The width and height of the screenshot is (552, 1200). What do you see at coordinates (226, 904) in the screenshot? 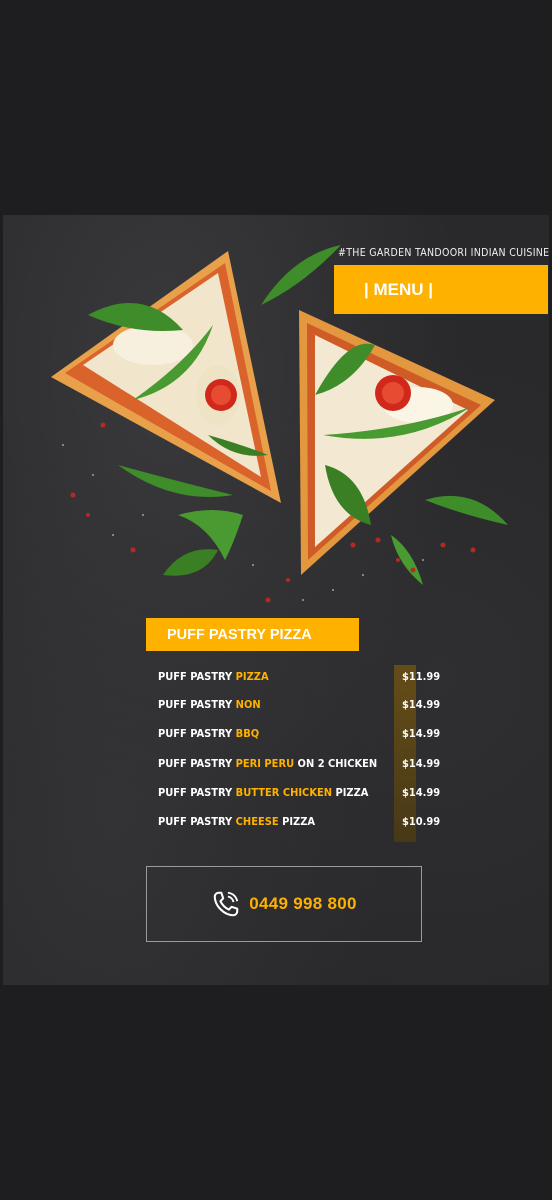
I see `phone-icon` at bounding box center [226, 904].